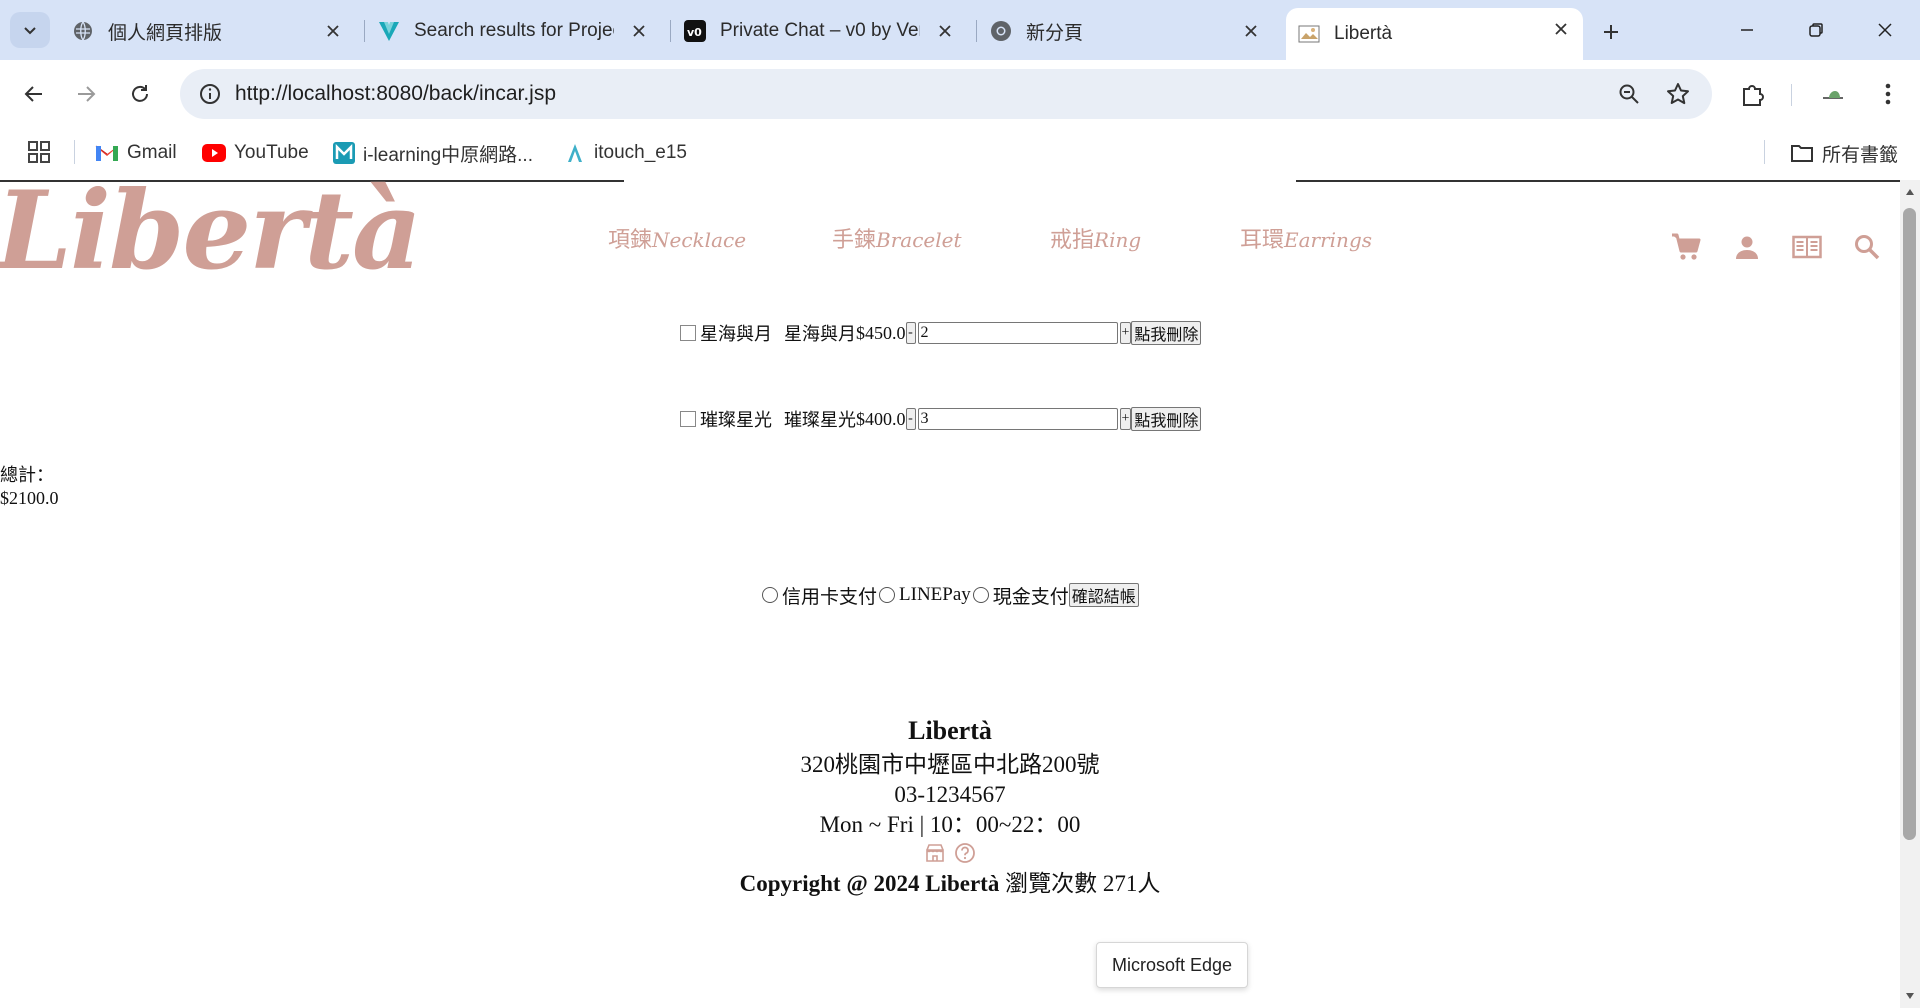  Describe the element at coordinates (210, 94) in the screenshot. I see `info-icon` at that location.